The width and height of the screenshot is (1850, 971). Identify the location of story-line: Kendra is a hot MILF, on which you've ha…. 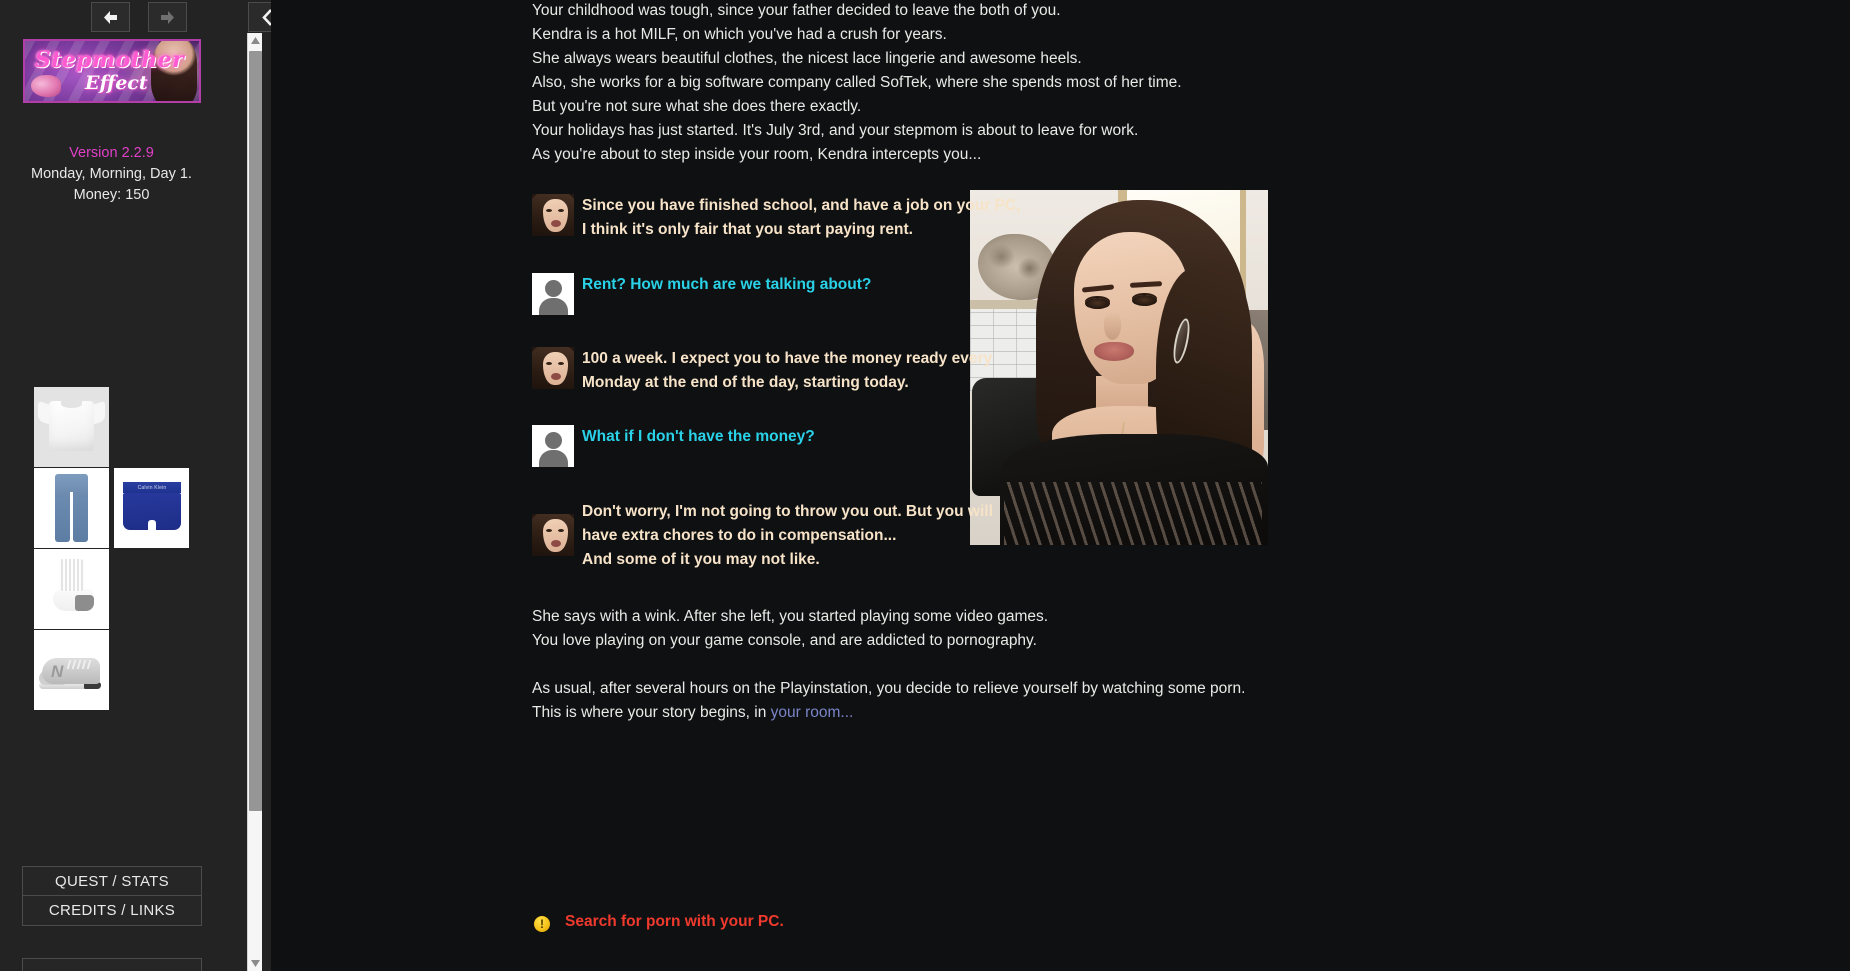
(739, 34).